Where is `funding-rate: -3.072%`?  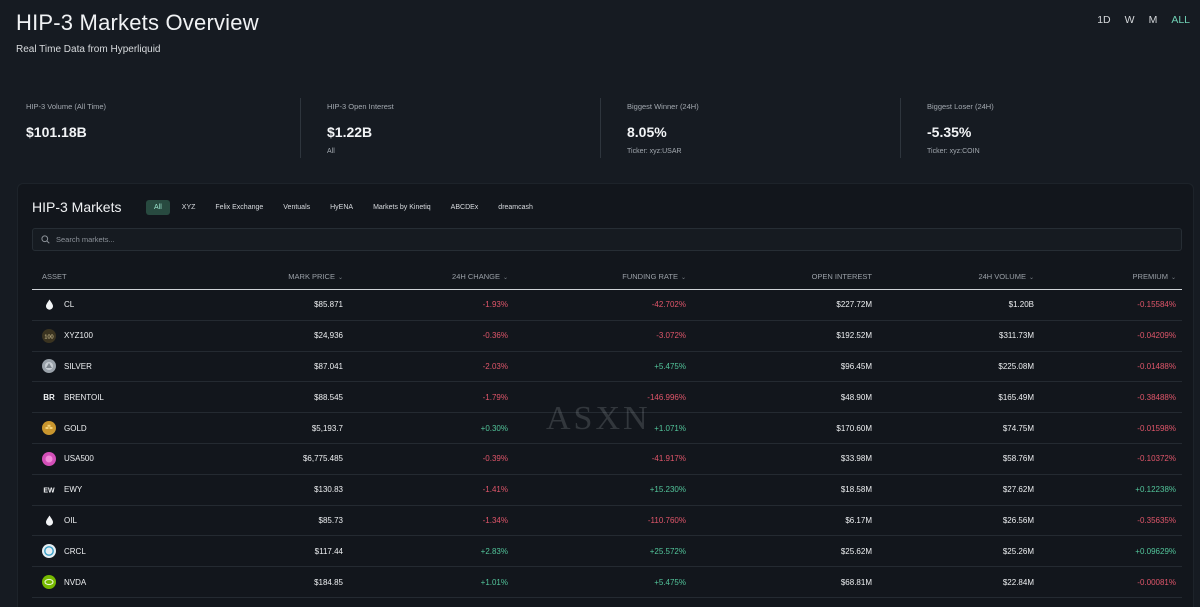 funding-rate: -3.072% is located at coordinates (671, 336).